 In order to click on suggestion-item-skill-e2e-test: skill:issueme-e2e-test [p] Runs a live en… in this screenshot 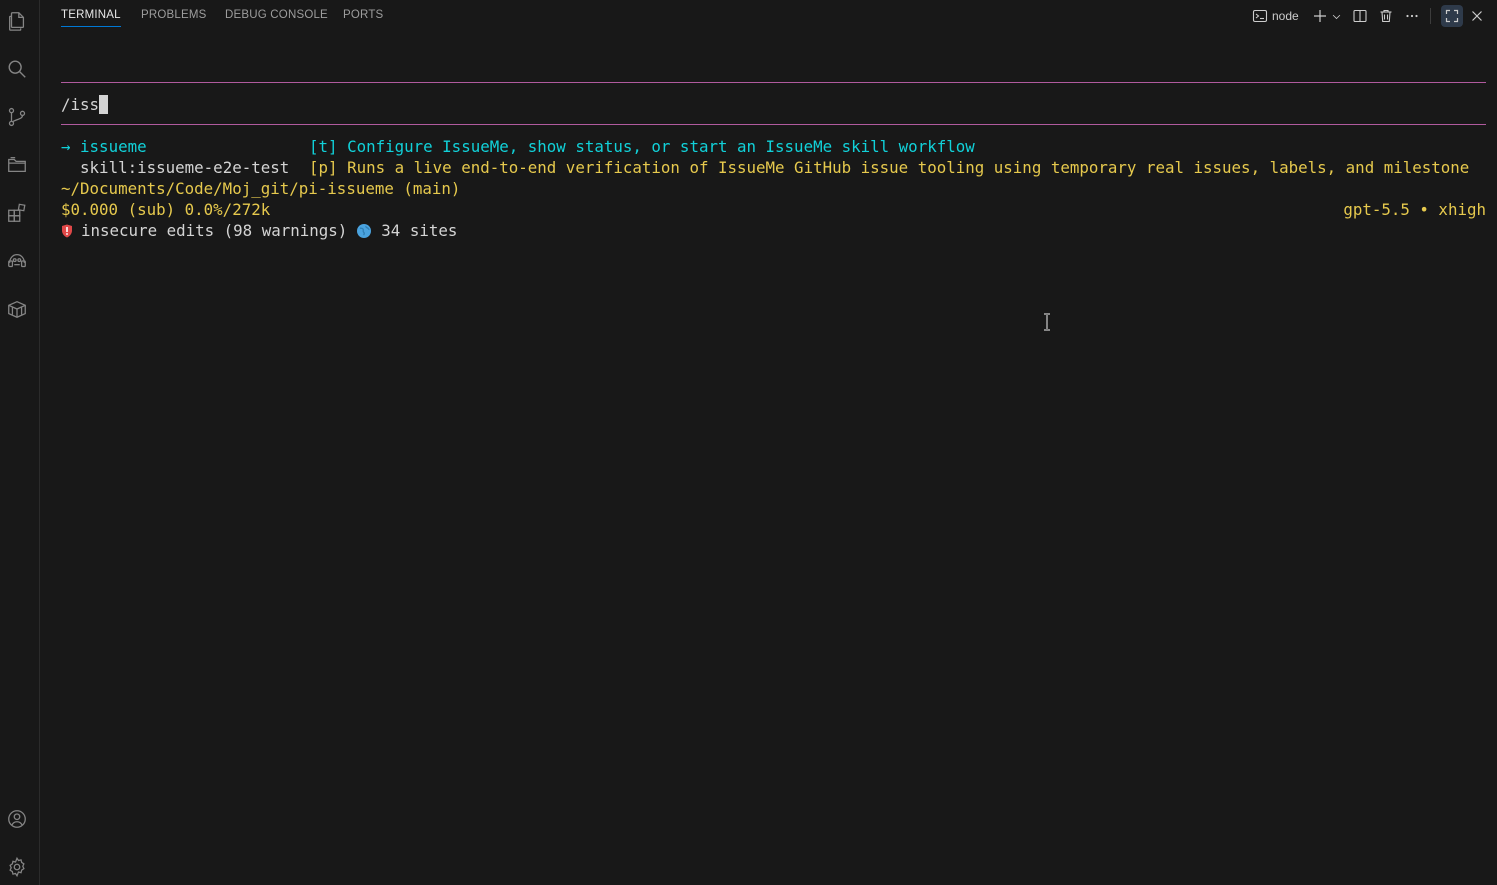, I will do `click(765, 167)`.